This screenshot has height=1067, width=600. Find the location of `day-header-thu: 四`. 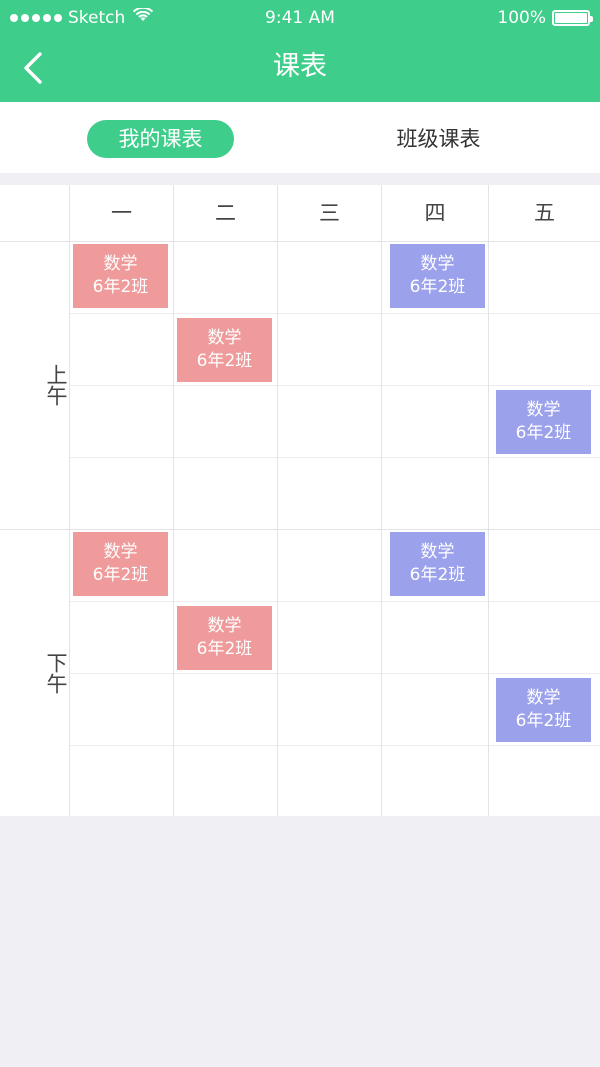

day-header-thu: 四 is located at coordinates (435, 213).